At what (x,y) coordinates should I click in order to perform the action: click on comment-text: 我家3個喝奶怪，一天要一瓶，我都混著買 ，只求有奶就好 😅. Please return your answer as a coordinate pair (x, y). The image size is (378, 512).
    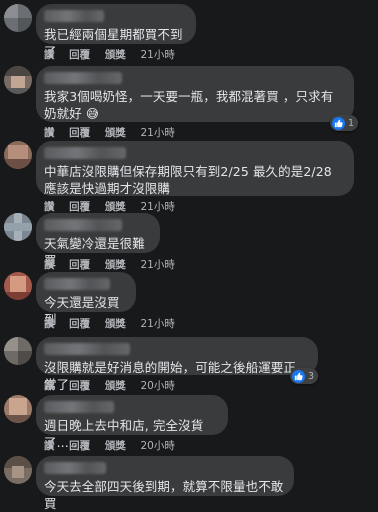
    Looking at the image, I should click on (189, 105).